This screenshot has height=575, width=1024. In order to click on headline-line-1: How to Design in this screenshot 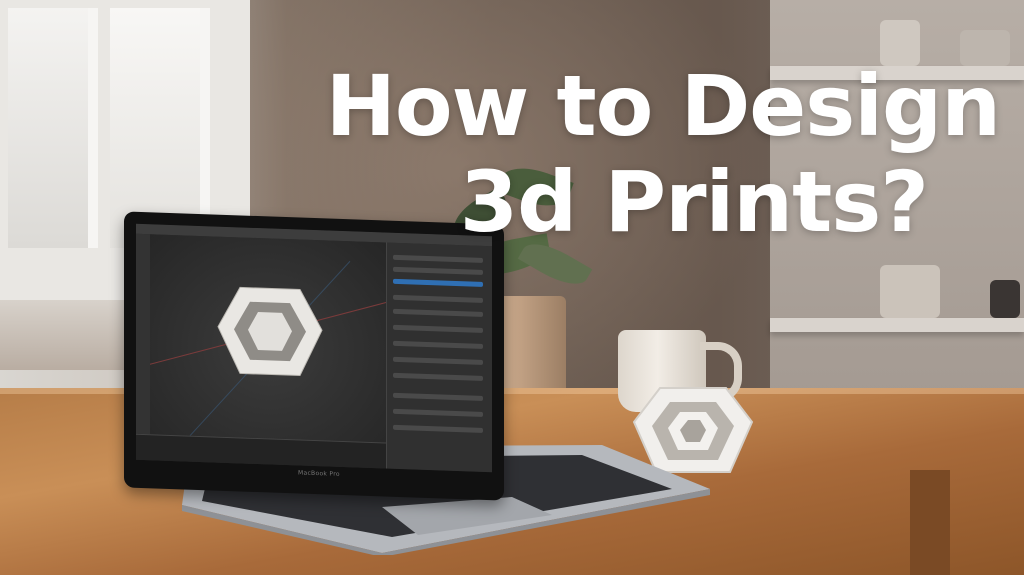, I will do `click(663, 106)`.